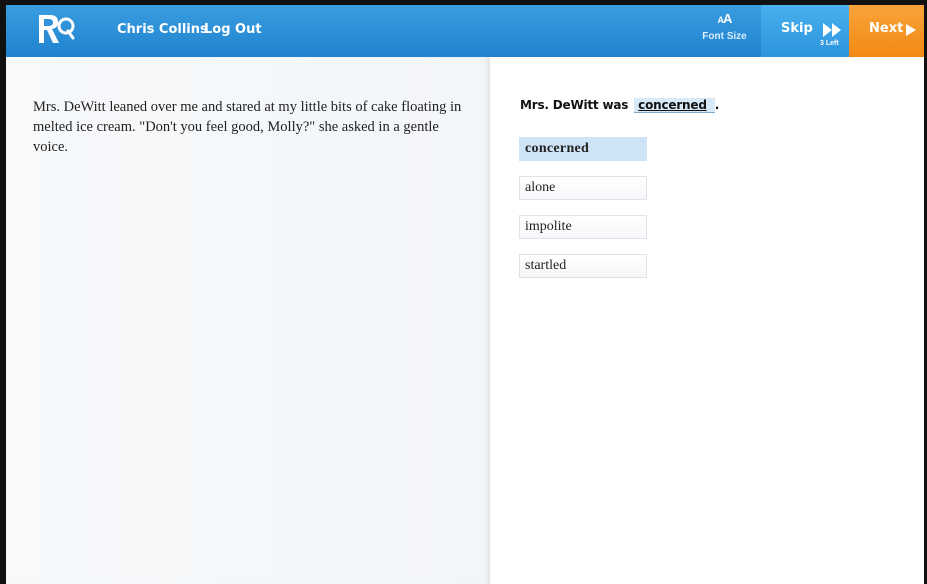 This screenshot has width=927, height=584. I want to click on logo-icon, so click(57, 29).